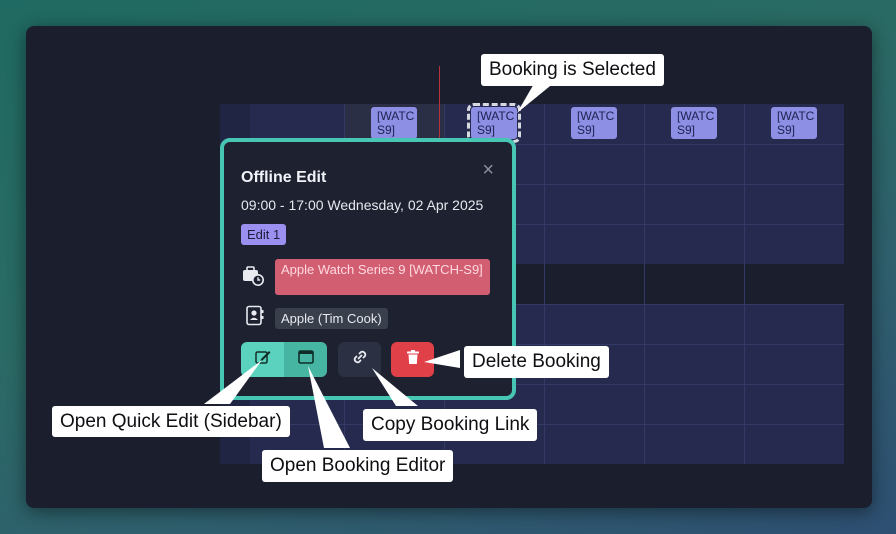 The width and height of the screenshot is (896, 534). I want to click on callout-copy-booking-link: Copy Booking Link, so click(450, 425).